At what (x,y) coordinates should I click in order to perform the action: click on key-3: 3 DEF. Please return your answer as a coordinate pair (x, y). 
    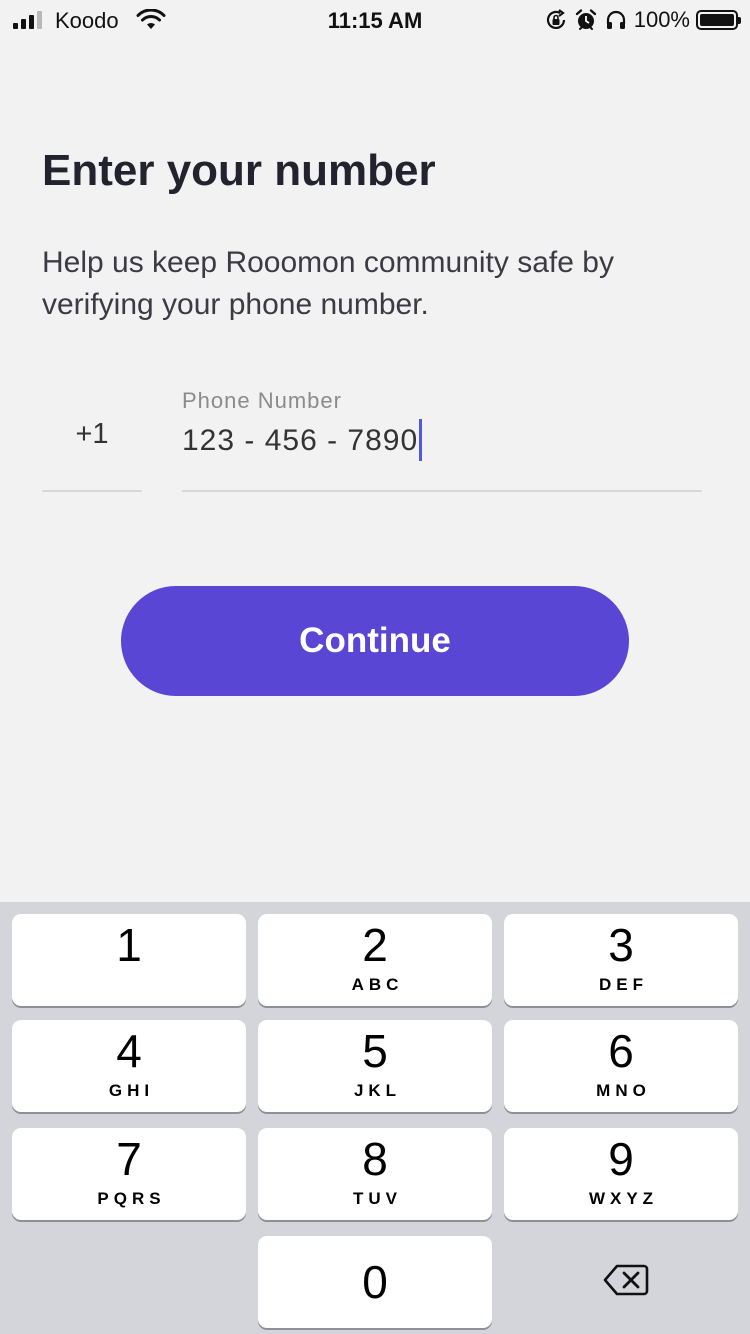
    Looking at the image, I should click on (621, 960).